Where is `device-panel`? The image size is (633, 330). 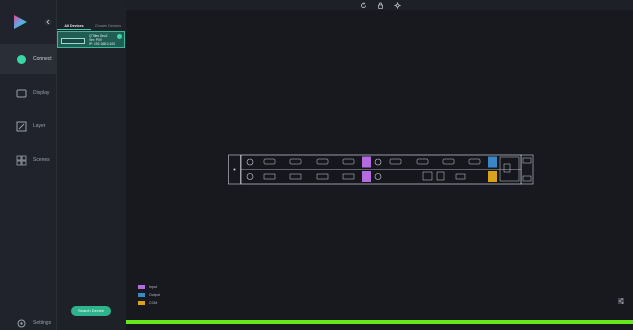
device-panel is located at coordinates (91, 165).